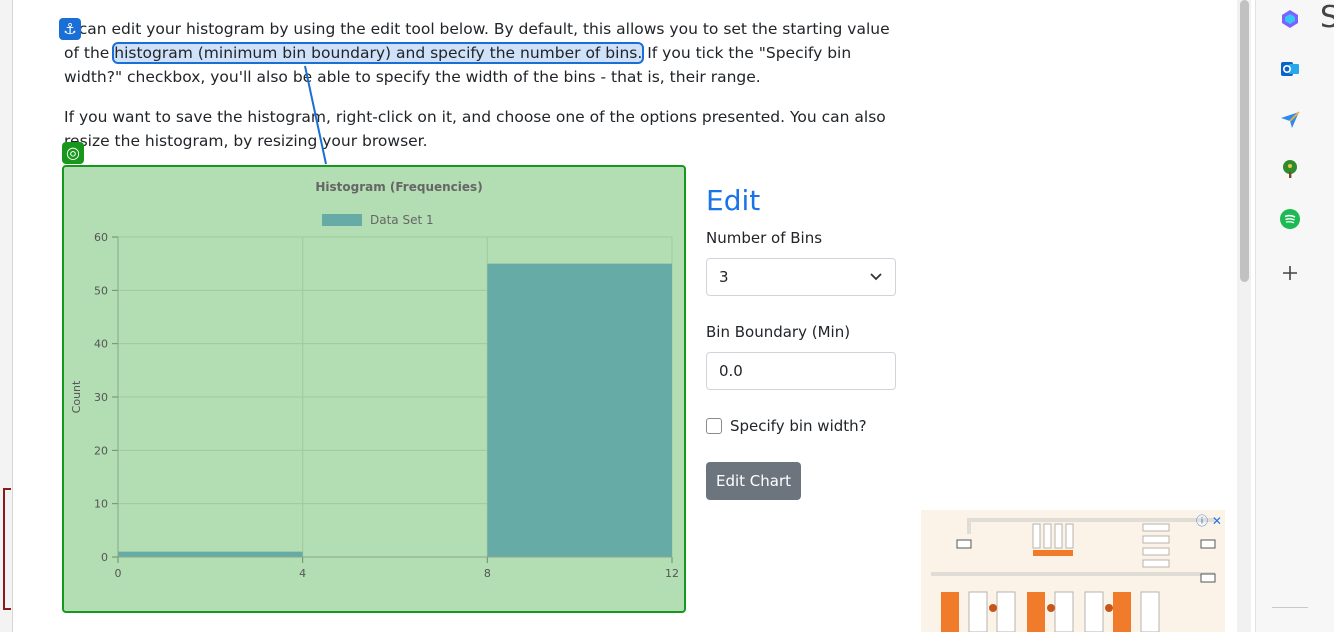  I want to click on min-value: 0.0, so click(731, 371).